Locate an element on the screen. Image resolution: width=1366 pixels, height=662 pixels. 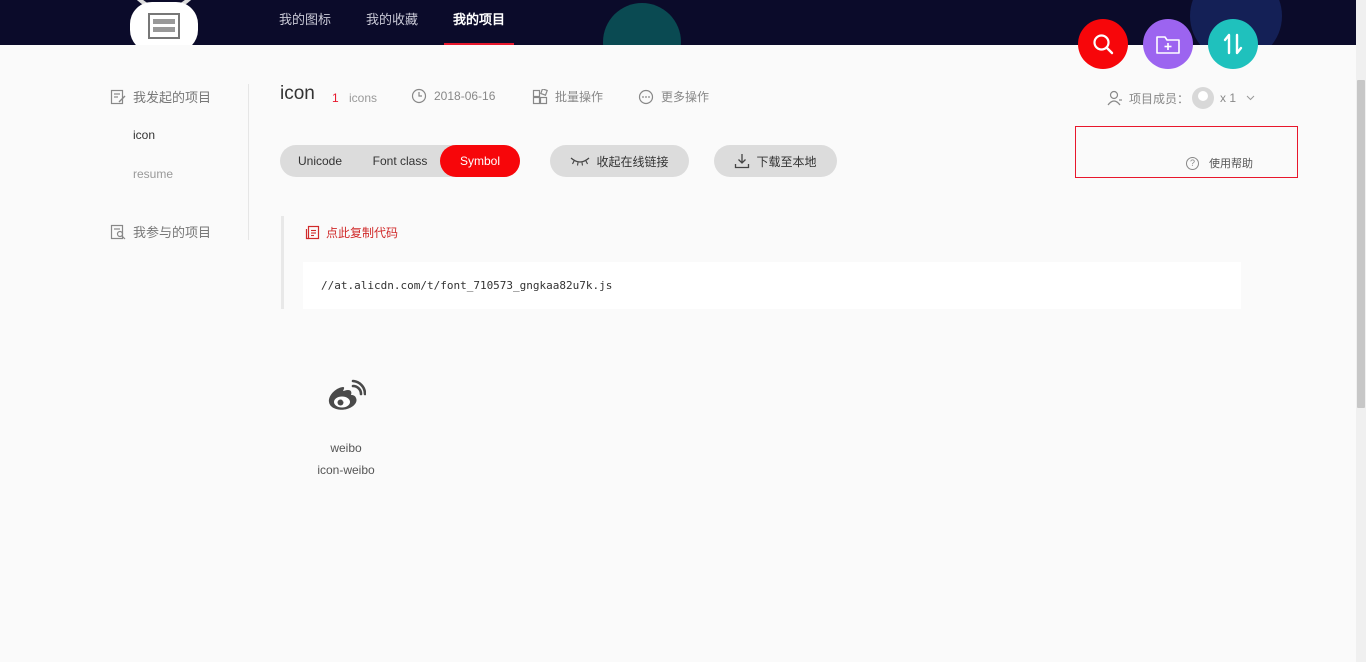
sidebar-joined-label: 我参与的项目 is located at coordinates (172, 232).